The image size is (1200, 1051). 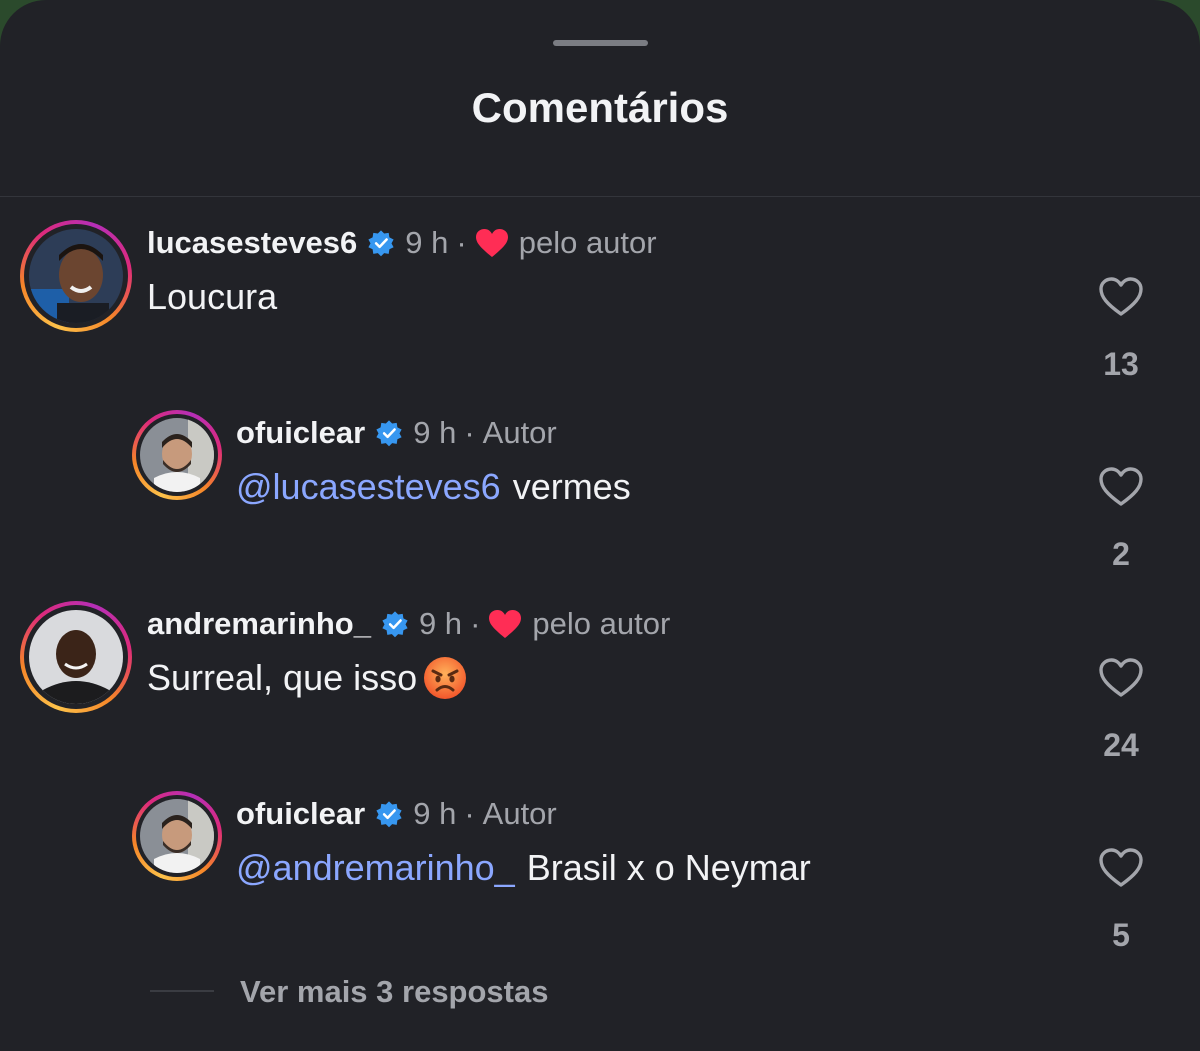 What do you see at coordinates (212, 296) in the screenshot?
I see `comment-text: Loucura` at bounding box center [212, 296].